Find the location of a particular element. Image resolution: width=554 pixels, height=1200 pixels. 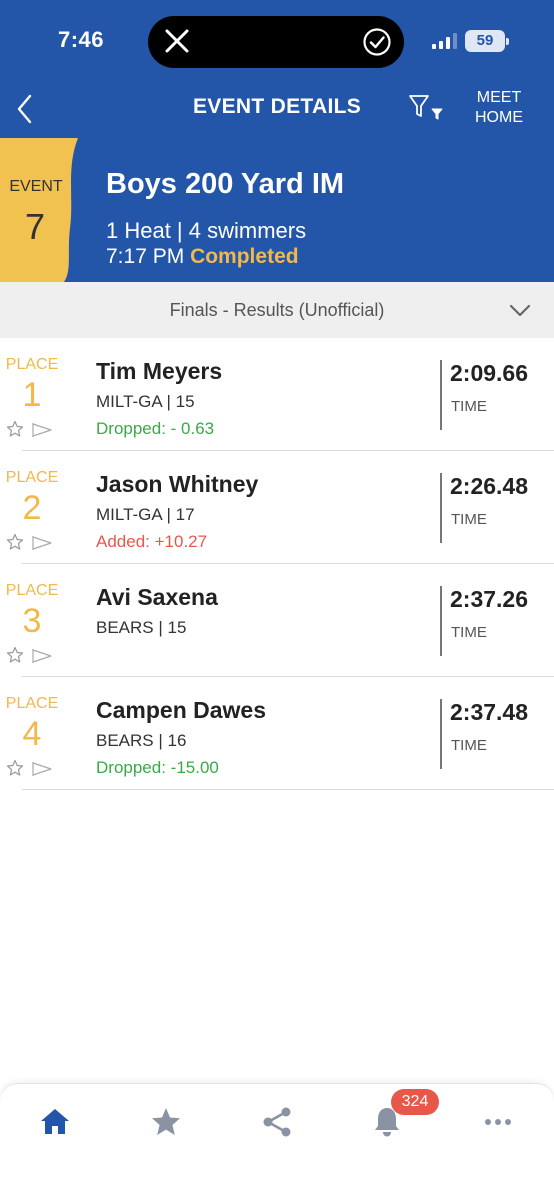

share-icon is located at coordinates (277, 1122).